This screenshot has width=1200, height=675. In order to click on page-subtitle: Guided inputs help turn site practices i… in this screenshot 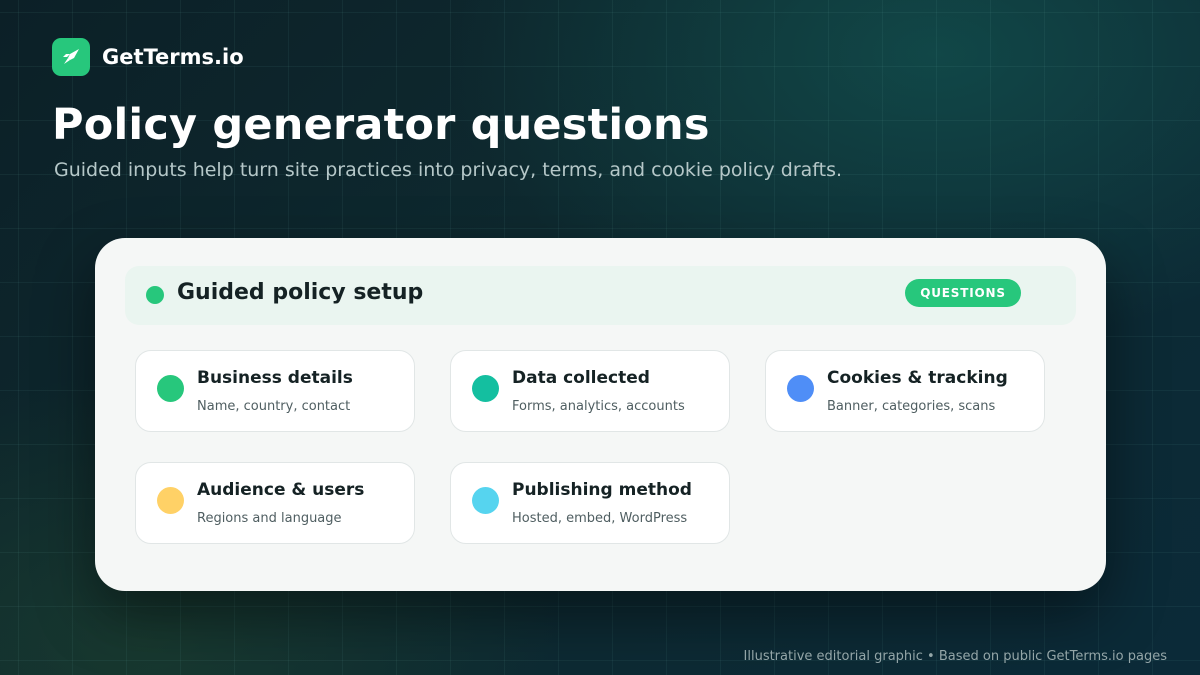, I will do `click(448, 170)`.